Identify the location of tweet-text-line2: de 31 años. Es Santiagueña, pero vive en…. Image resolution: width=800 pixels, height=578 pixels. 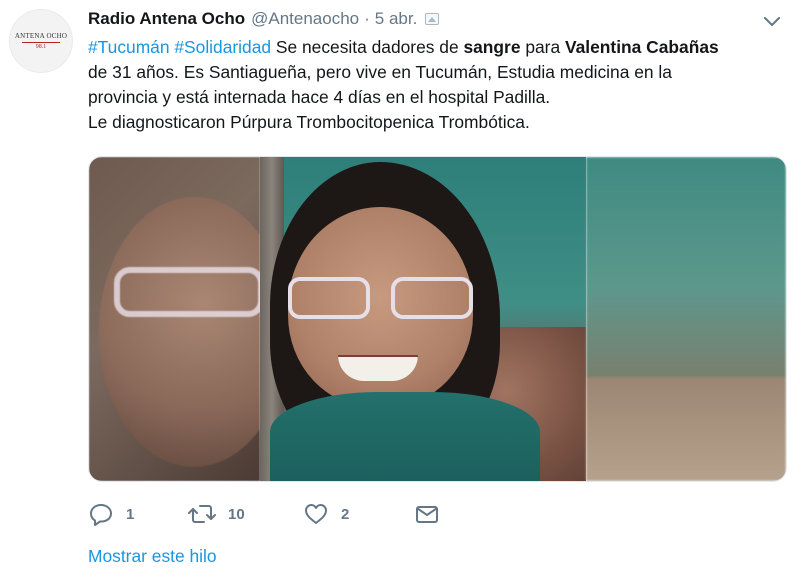
(380, 72).